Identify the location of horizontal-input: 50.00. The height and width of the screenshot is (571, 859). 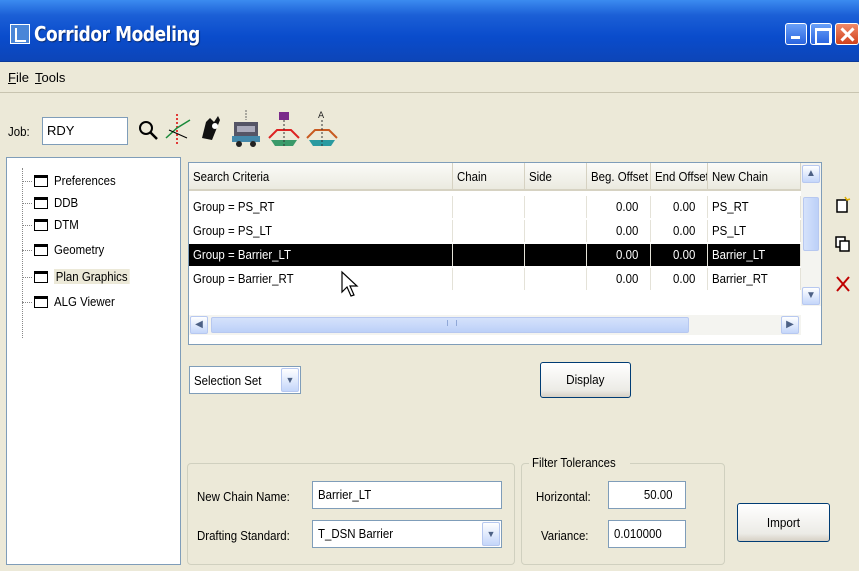
(647, 495).